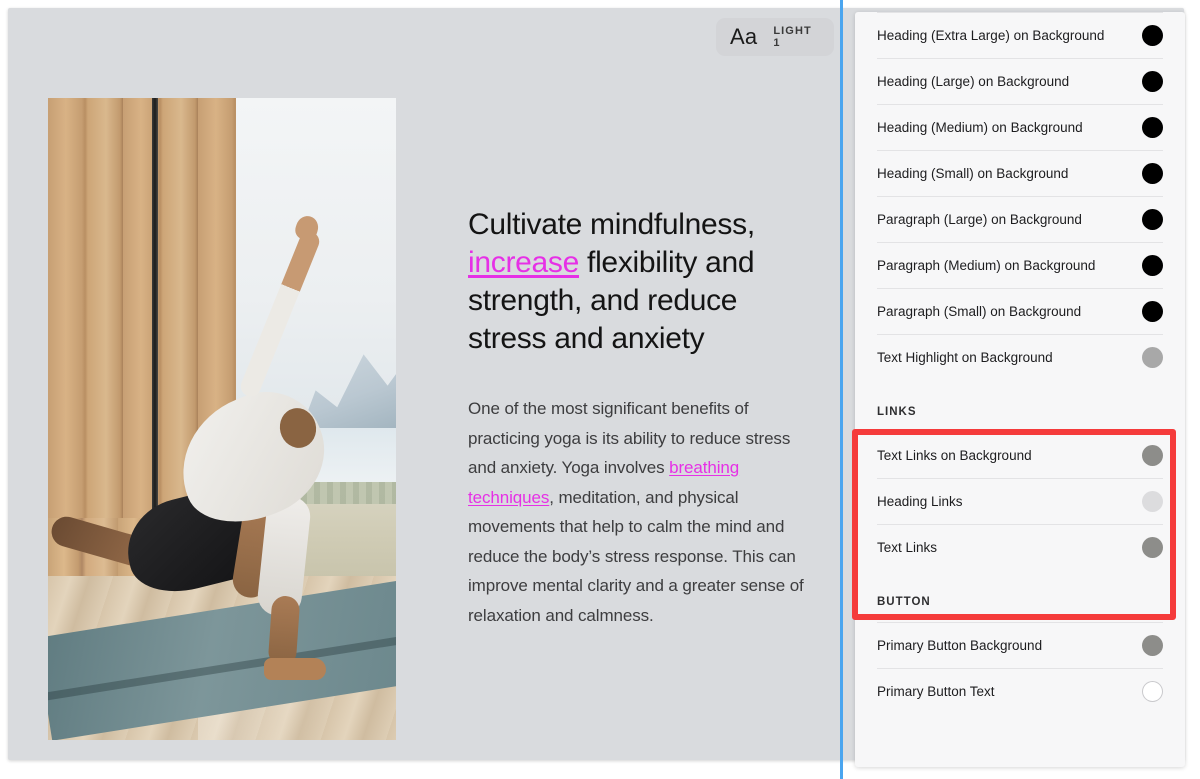 The height and width of the screenshot is (779, 1200). What do you see at coordinates (954, 455) in the screenshot?
I see `color-row-label: Text Links on Background` at bounding box center [954, 455].